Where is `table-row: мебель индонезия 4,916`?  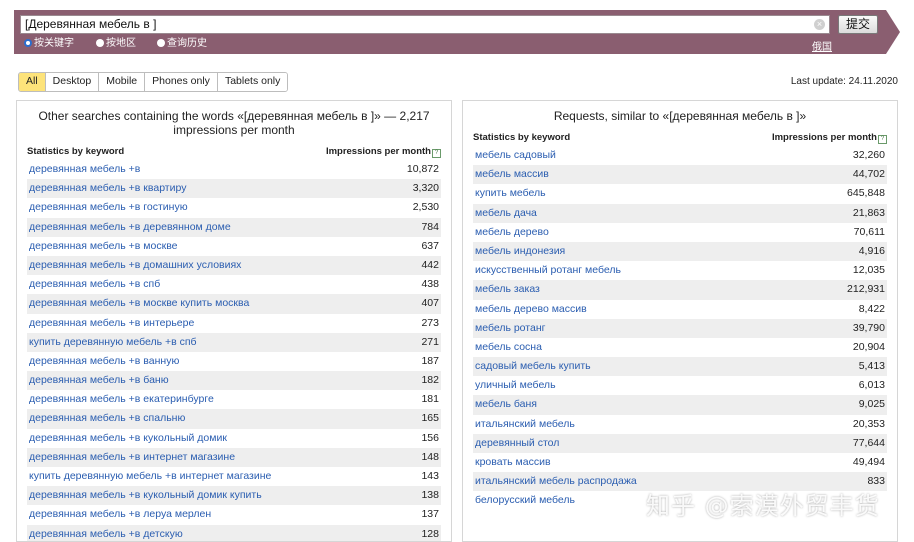 table-row: мебель индонезия 4,916 is located at coordinates (680, 251).